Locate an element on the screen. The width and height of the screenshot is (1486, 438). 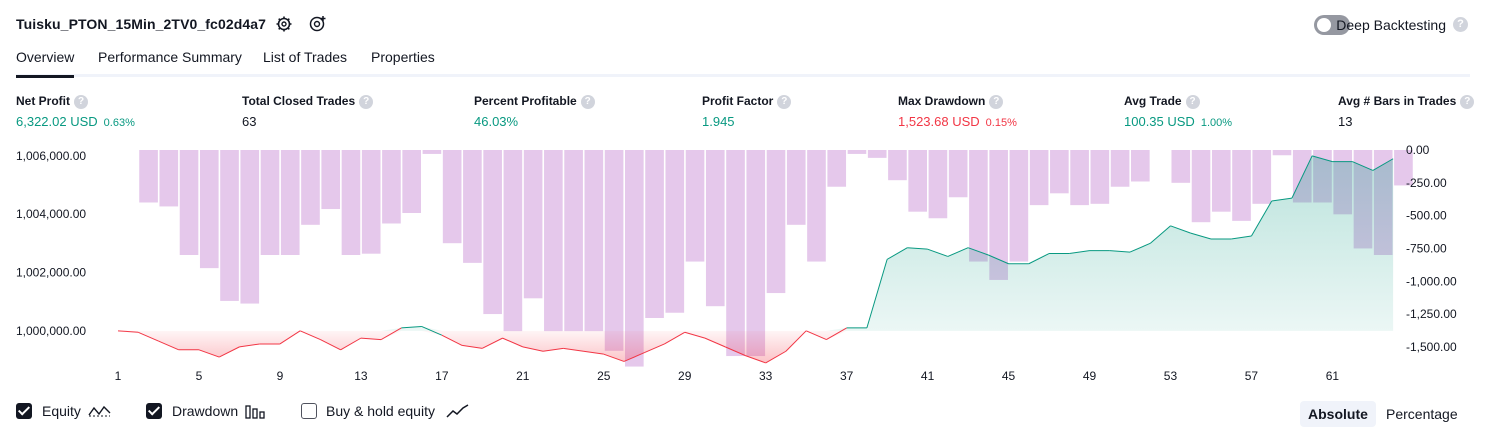
stat-value: 63 is located at coordinates (307, 121).